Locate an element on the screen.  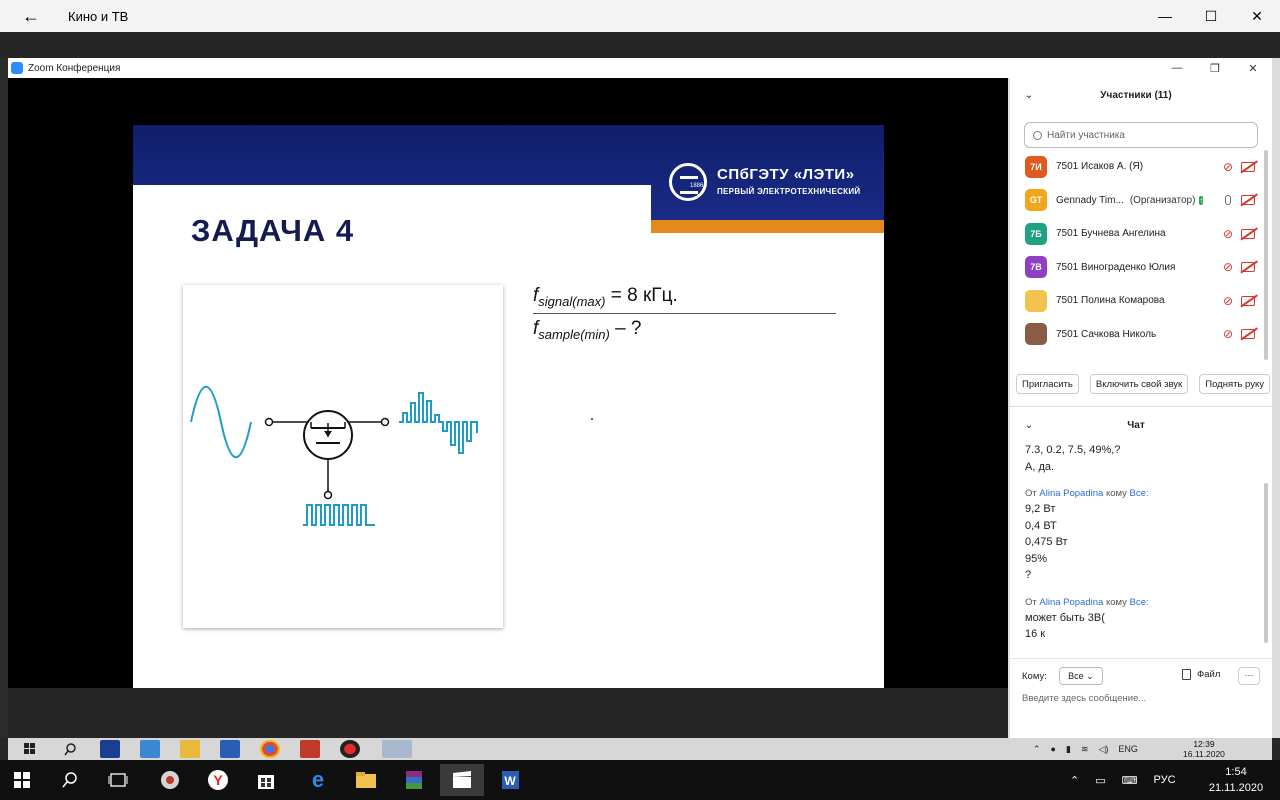
store-icon is located at coordinates (266, 780).